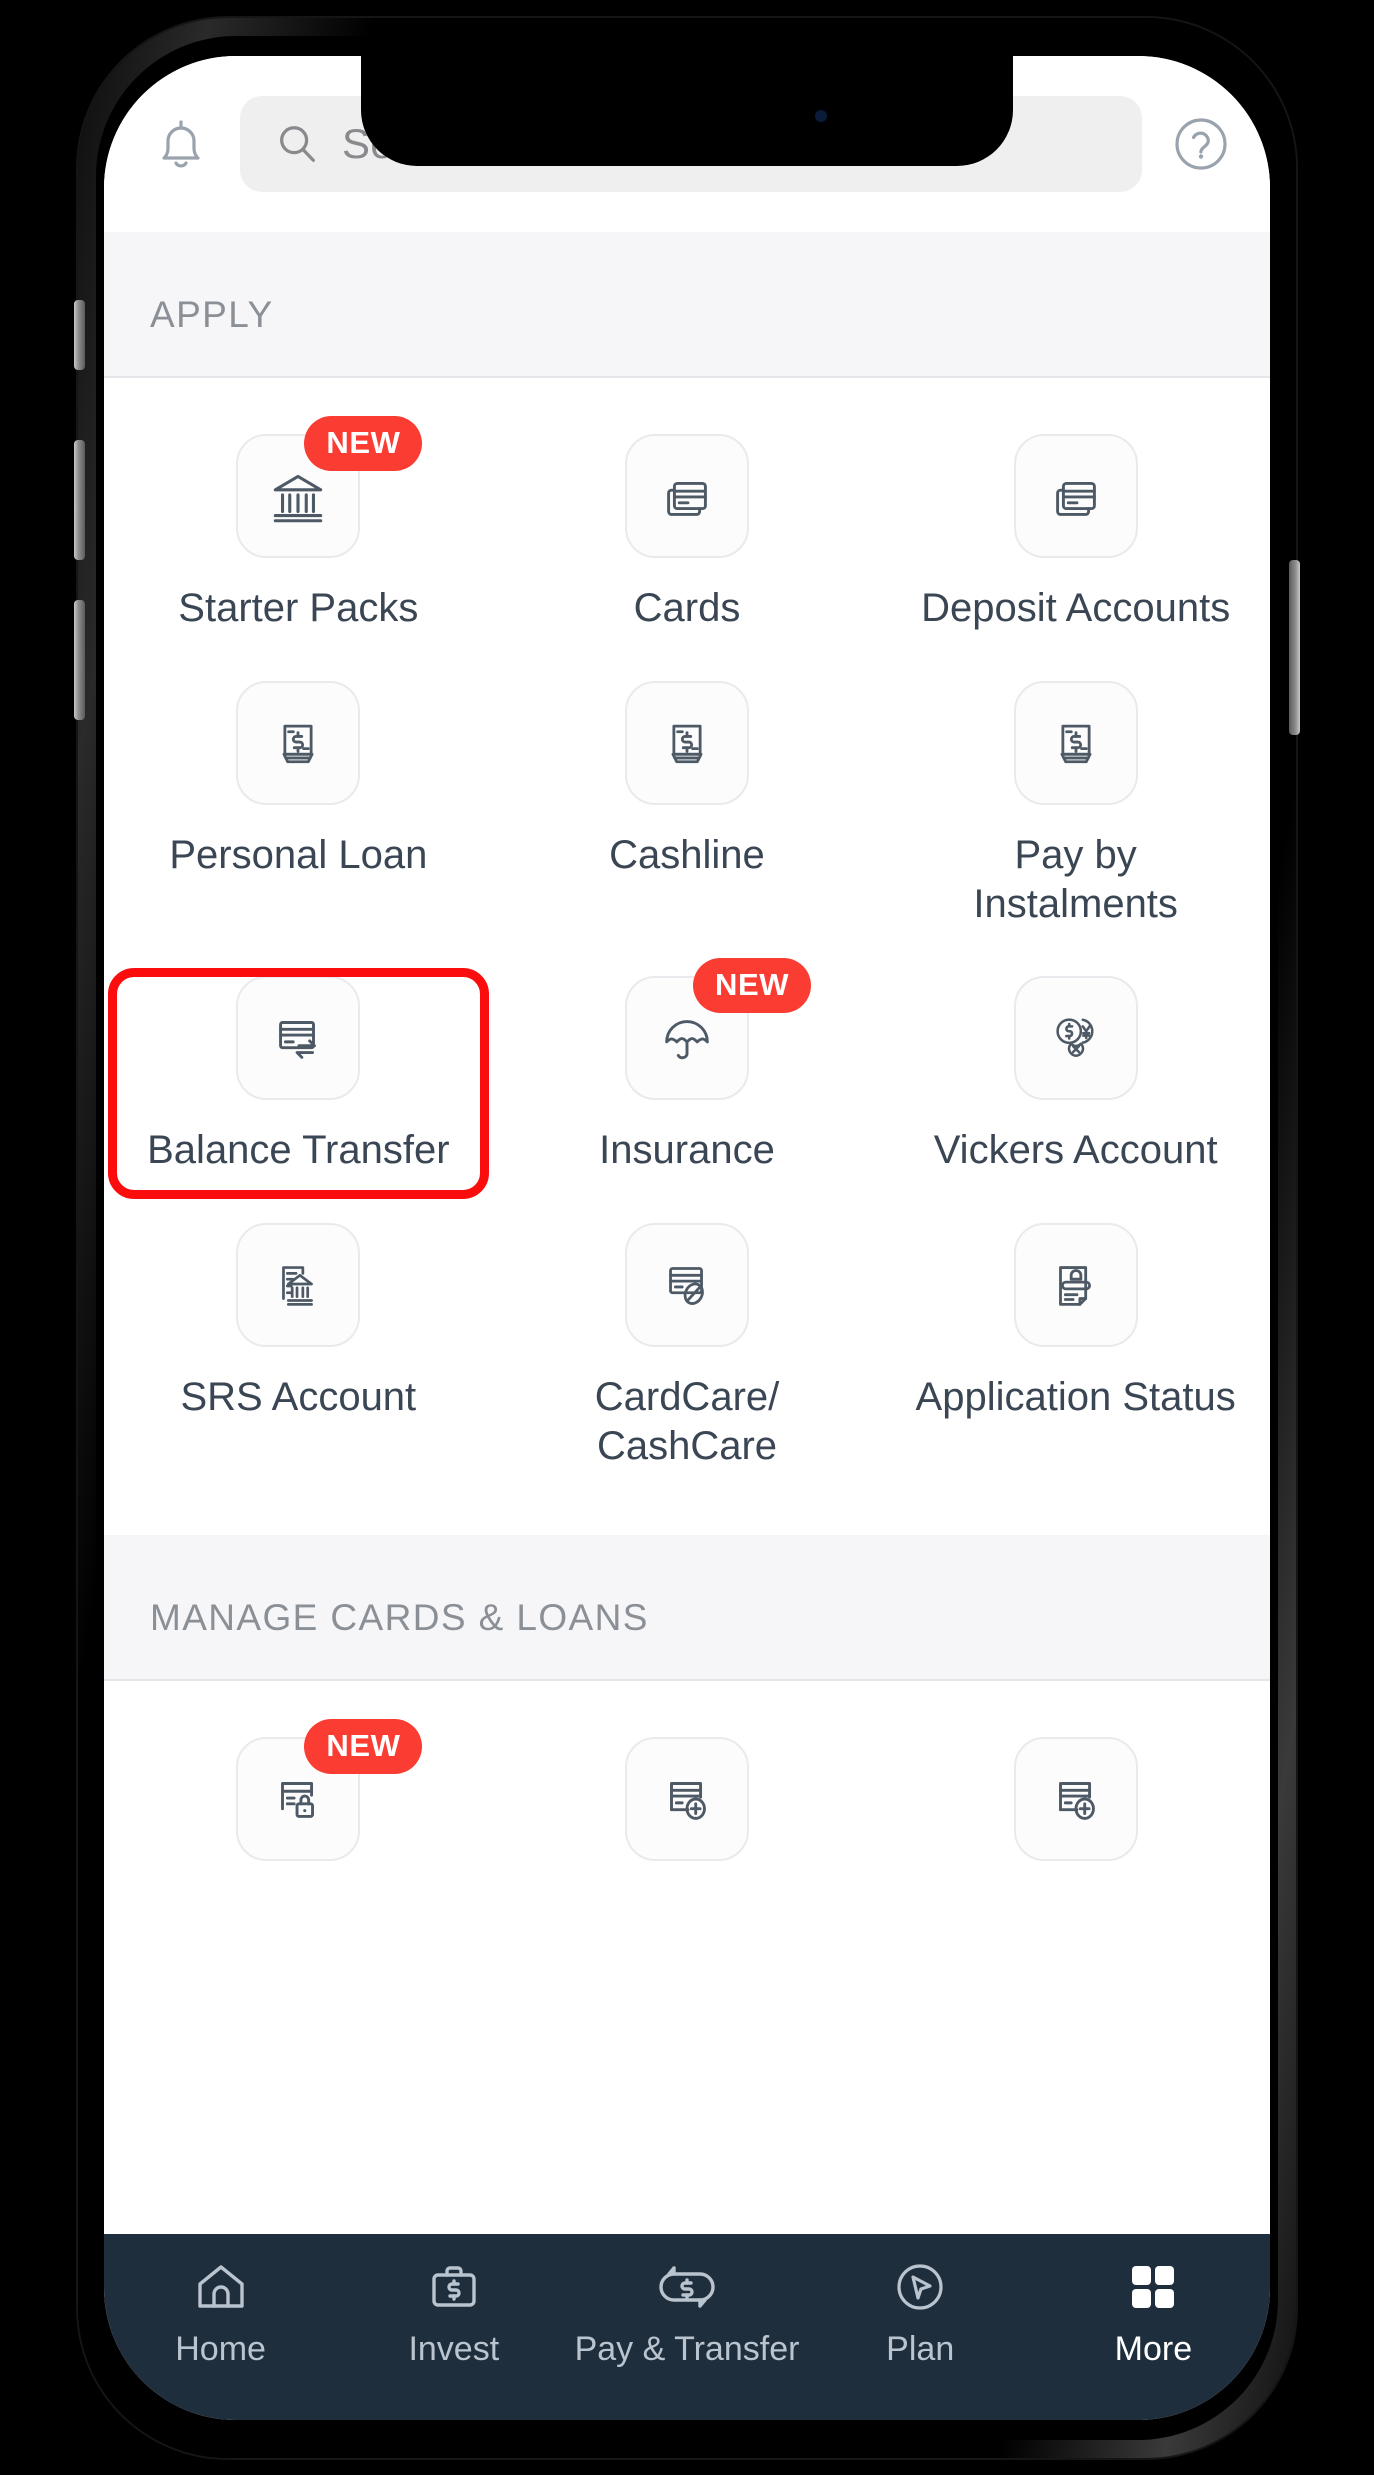 This screenshot has height=2475, width=1374. What do you see at coordinates (454, 2349) in the screenshot?
I see `nav-label: Invest` at bounding box center [454, 2349].